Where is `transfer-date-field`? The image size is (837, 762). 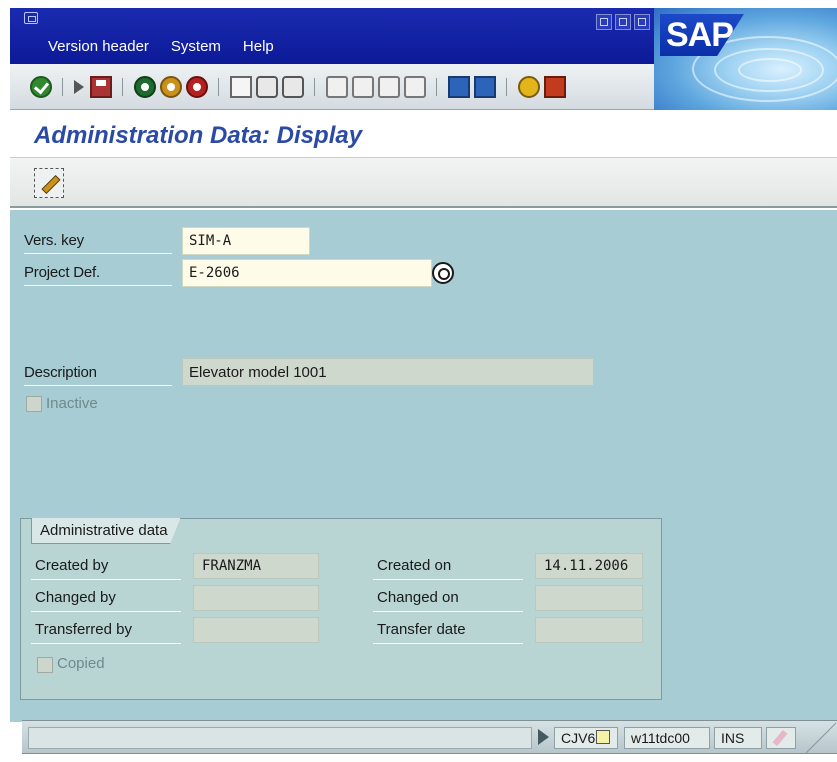
transfer-date-field is located at coordinates (589, 630).